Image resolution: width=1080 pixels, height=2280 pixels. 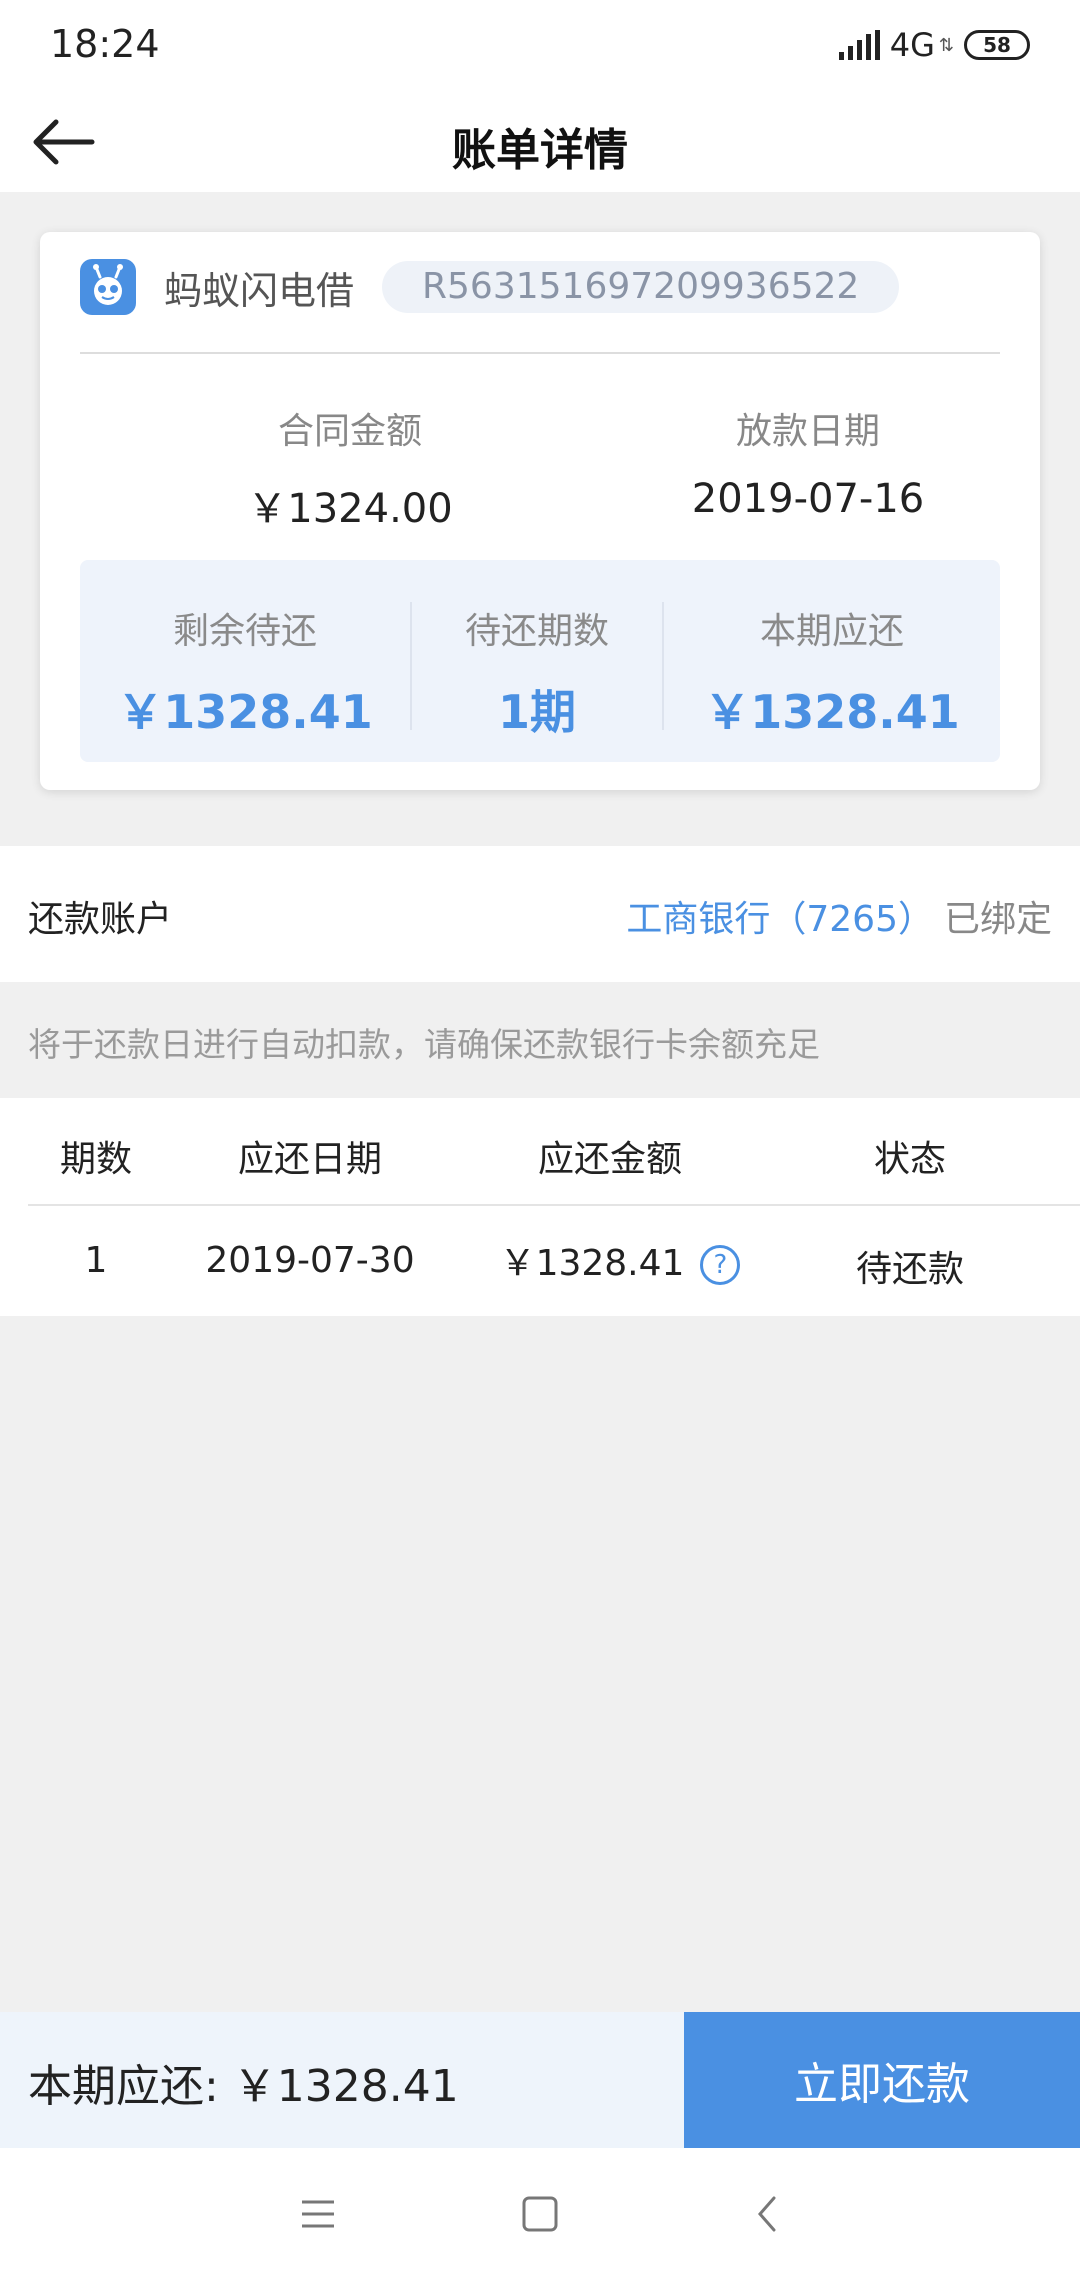 What do you see at coordinates (592, 1263) in the screenshot?
I see `row-amount: ￥1328.41` at bounding box center [592, 1263].